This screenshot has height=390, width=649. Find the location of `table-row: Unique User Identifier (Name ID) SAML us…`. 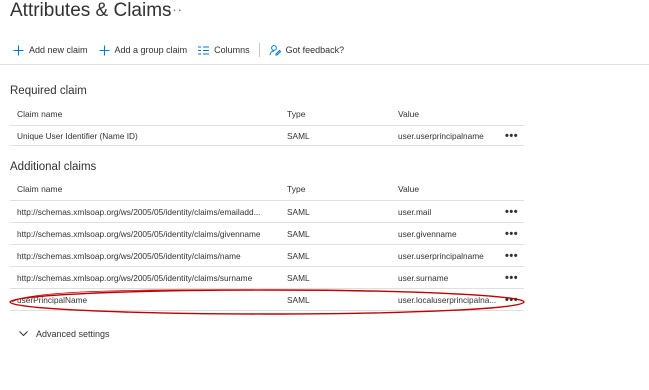

table-row: Unique User Identifier (Name ID) SAML us… is located at coordinates (267, 136).